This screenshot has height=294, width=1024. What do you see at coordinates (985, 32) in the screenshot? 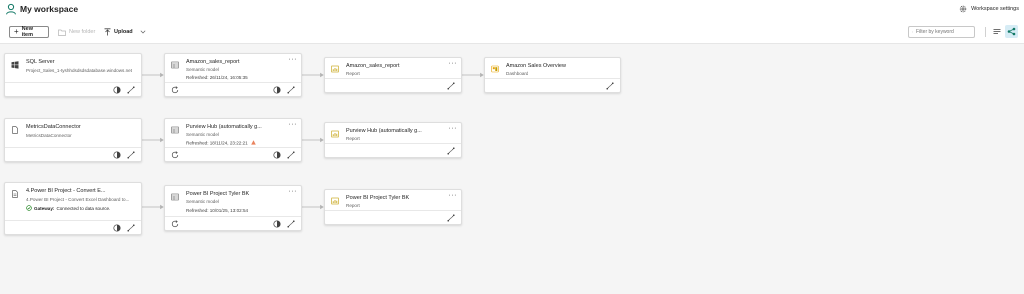
I see `toolbar-divider` at bounding box center [985, 32].